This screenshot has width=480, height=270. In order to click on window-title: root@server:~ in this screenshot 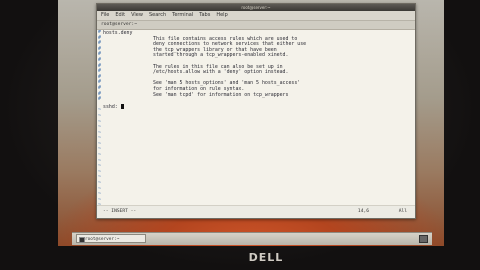, I will do `click(256, 7)`.